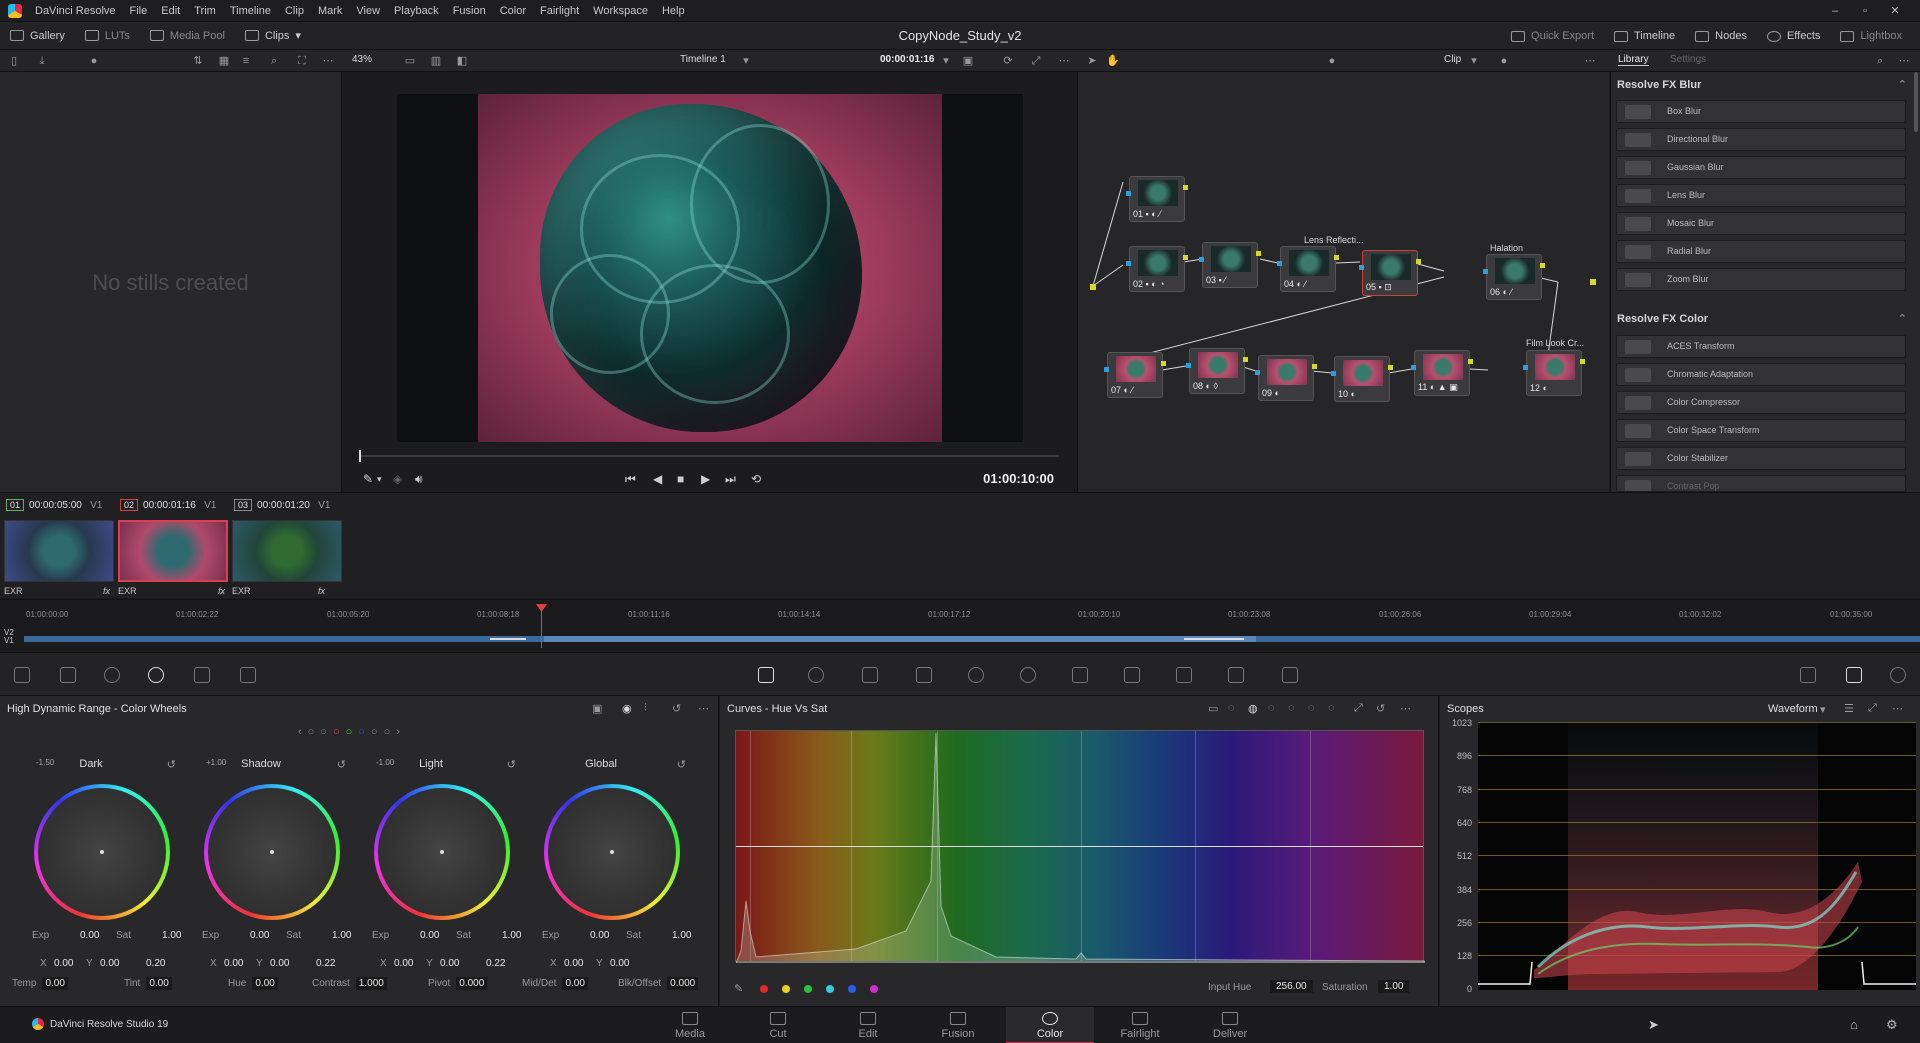  What do you see at coordinates (658, 983) in the screenshot?
I see `black-offset-param: Blk/Offset 0.000` at bounding box center [658, 983].